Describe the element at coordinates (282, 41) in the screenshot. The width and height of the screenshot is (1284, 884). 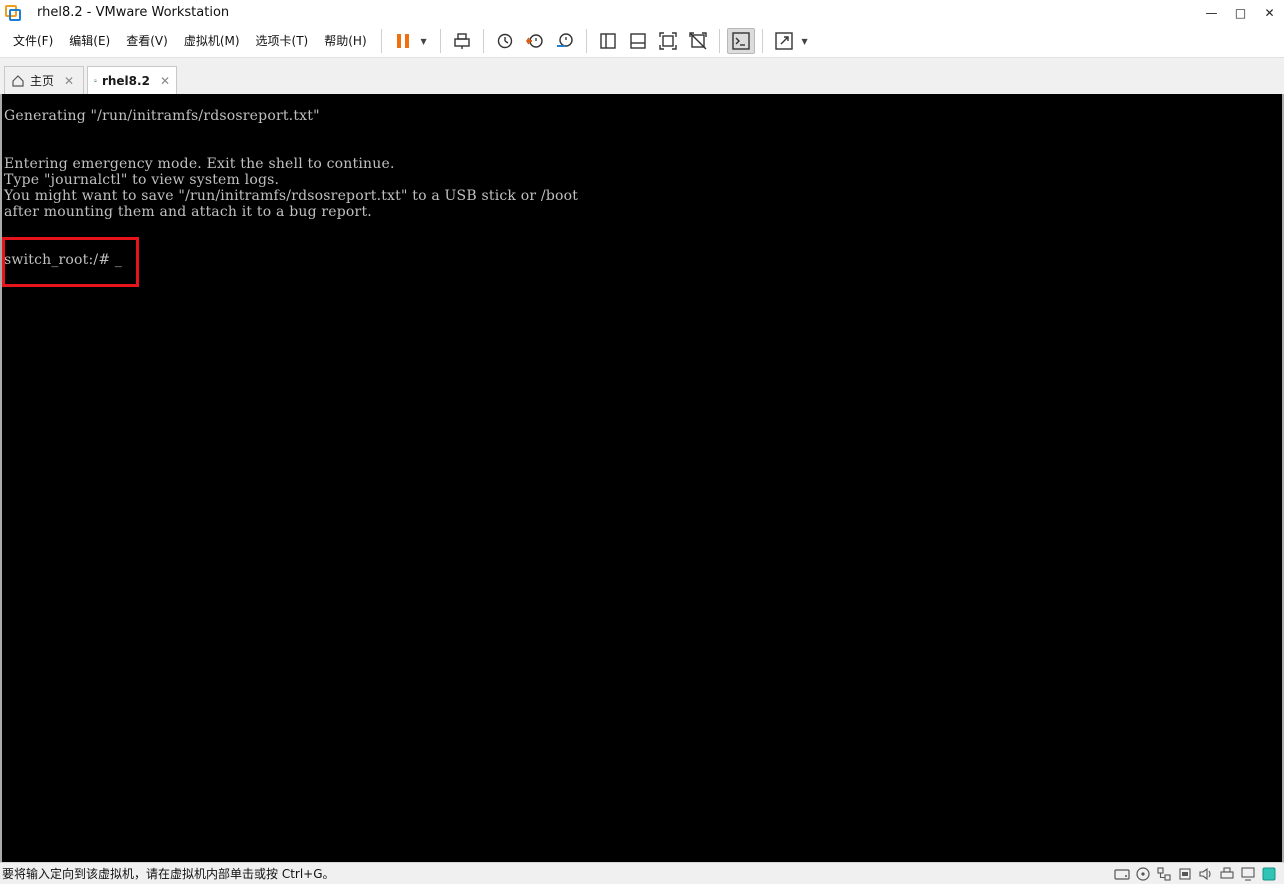
I see `menu-tabs: 选项卡(T)` at that location.